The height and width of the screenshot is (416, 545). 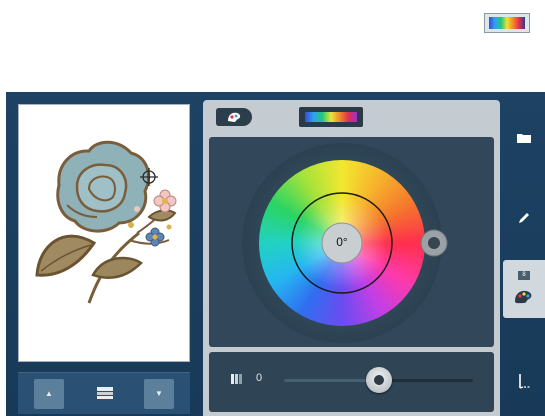 What do you see at coordinates (236, 379) in the screenshot?
I see `brightness-icon` at bounding box center [236, 379].